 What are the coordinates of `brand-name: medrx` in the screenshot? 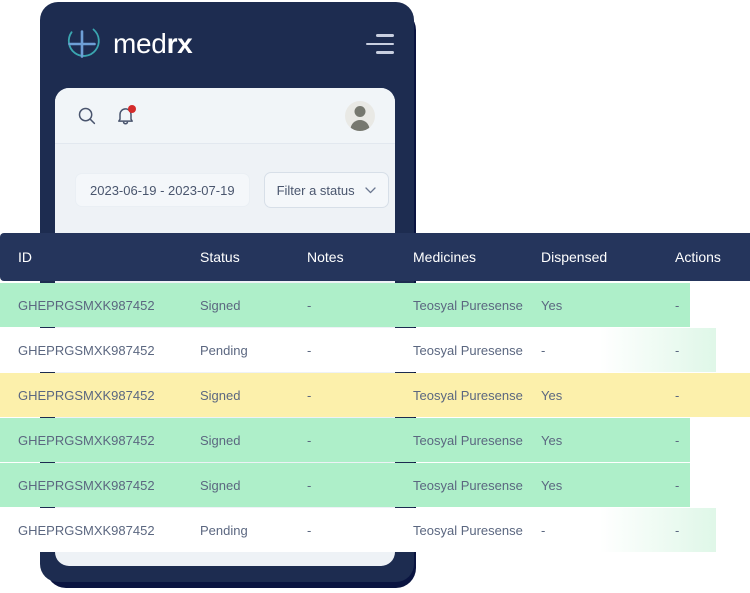 It's located at (153, 43).